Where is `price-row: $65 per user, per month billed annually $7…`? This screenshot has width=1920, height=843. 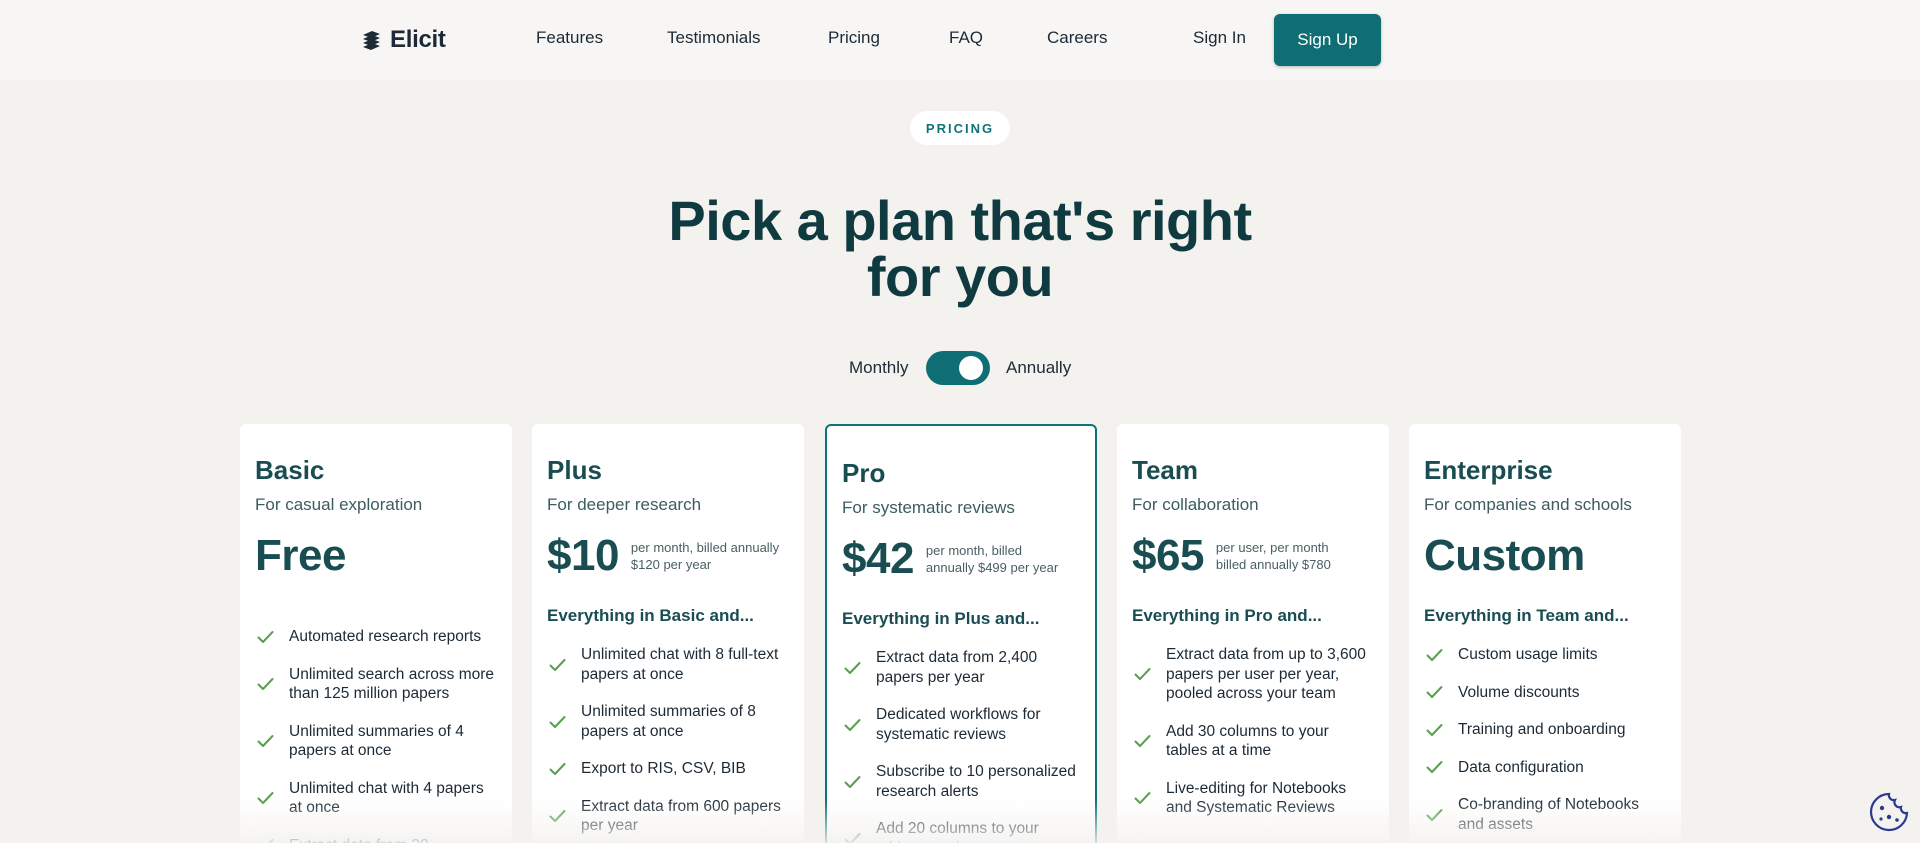
price-row: $65 per user, per month billed annually $7… is located at coordinates (1253, 556).